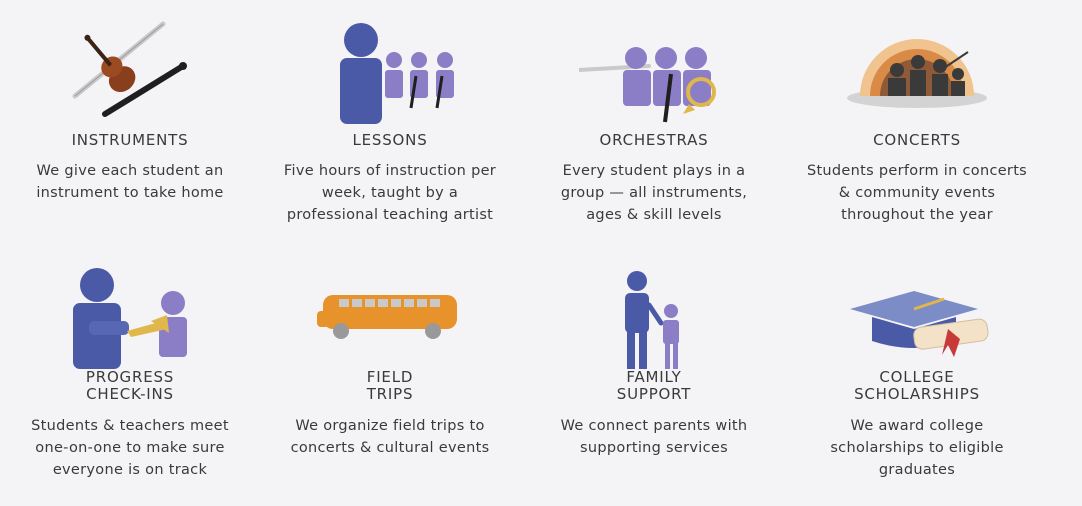 Image resolution: width=1082 pixels, height=506 pixels. I want to click on program-title: PROGRESS CHECK-INS, so click(130, 386).